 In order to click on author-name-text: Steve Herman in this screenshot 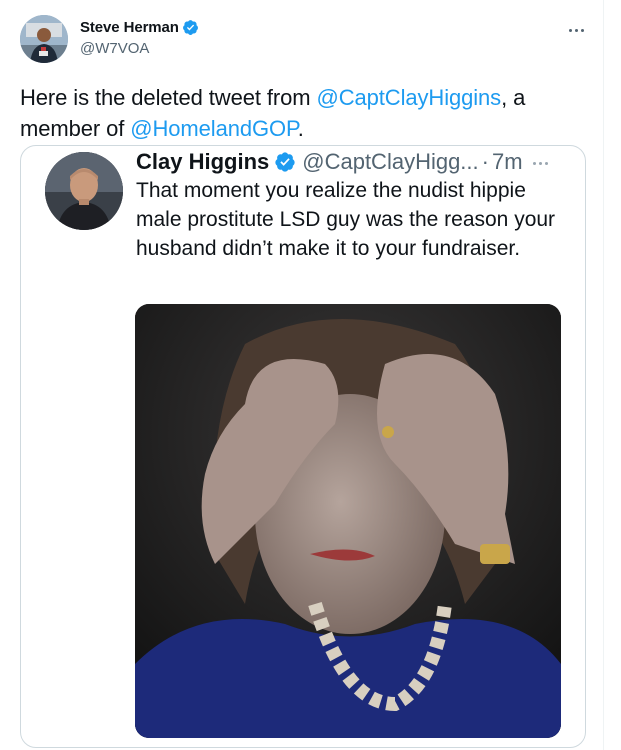, I will do `click(129, 27)`.